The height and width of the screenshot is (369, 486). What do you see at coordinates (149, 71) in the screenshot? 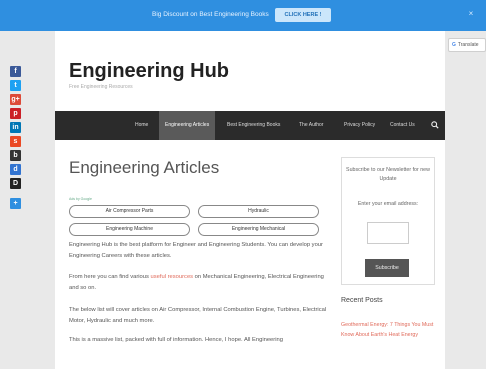
I see `site-title: Engineering Hub` at bounding box center [149, 71].